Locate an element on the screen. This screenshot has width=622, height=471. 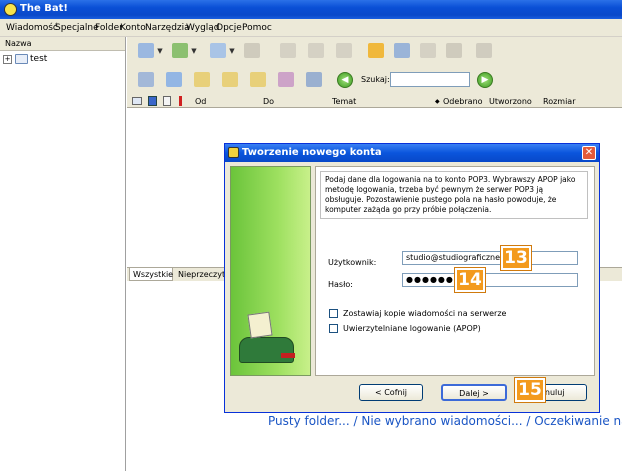
redirect-button is located at coordinates (344, 51).